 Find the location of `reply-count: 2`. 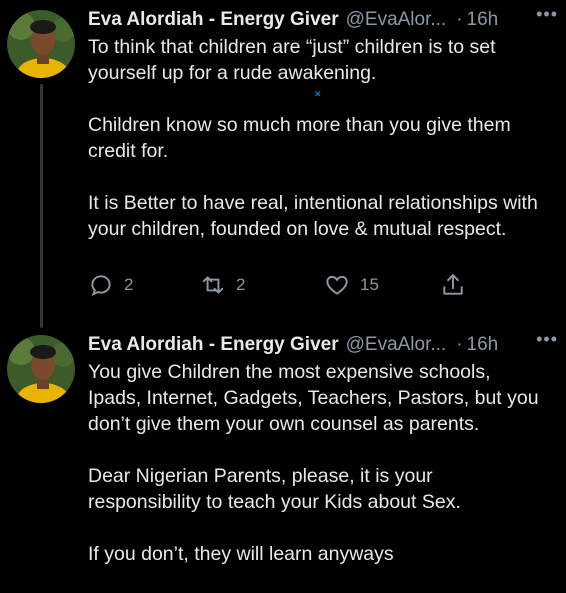

reply-count: 2 is located at coordinates (129, 284).